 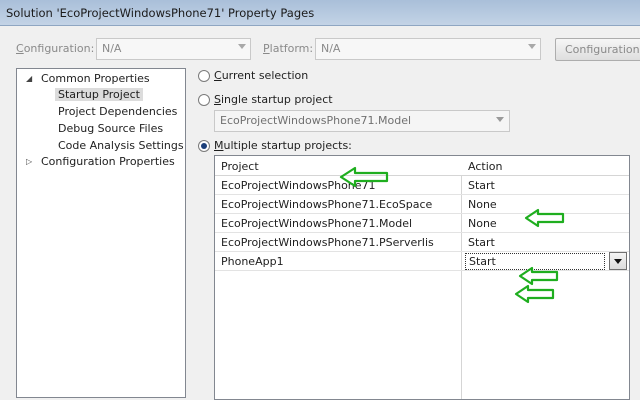 What do you see at coordinates (316, 120) in the screenshot?
I see `single-startup-value: EcoProjectWindowsPhone71.Model` at bounding box center [316, 120].